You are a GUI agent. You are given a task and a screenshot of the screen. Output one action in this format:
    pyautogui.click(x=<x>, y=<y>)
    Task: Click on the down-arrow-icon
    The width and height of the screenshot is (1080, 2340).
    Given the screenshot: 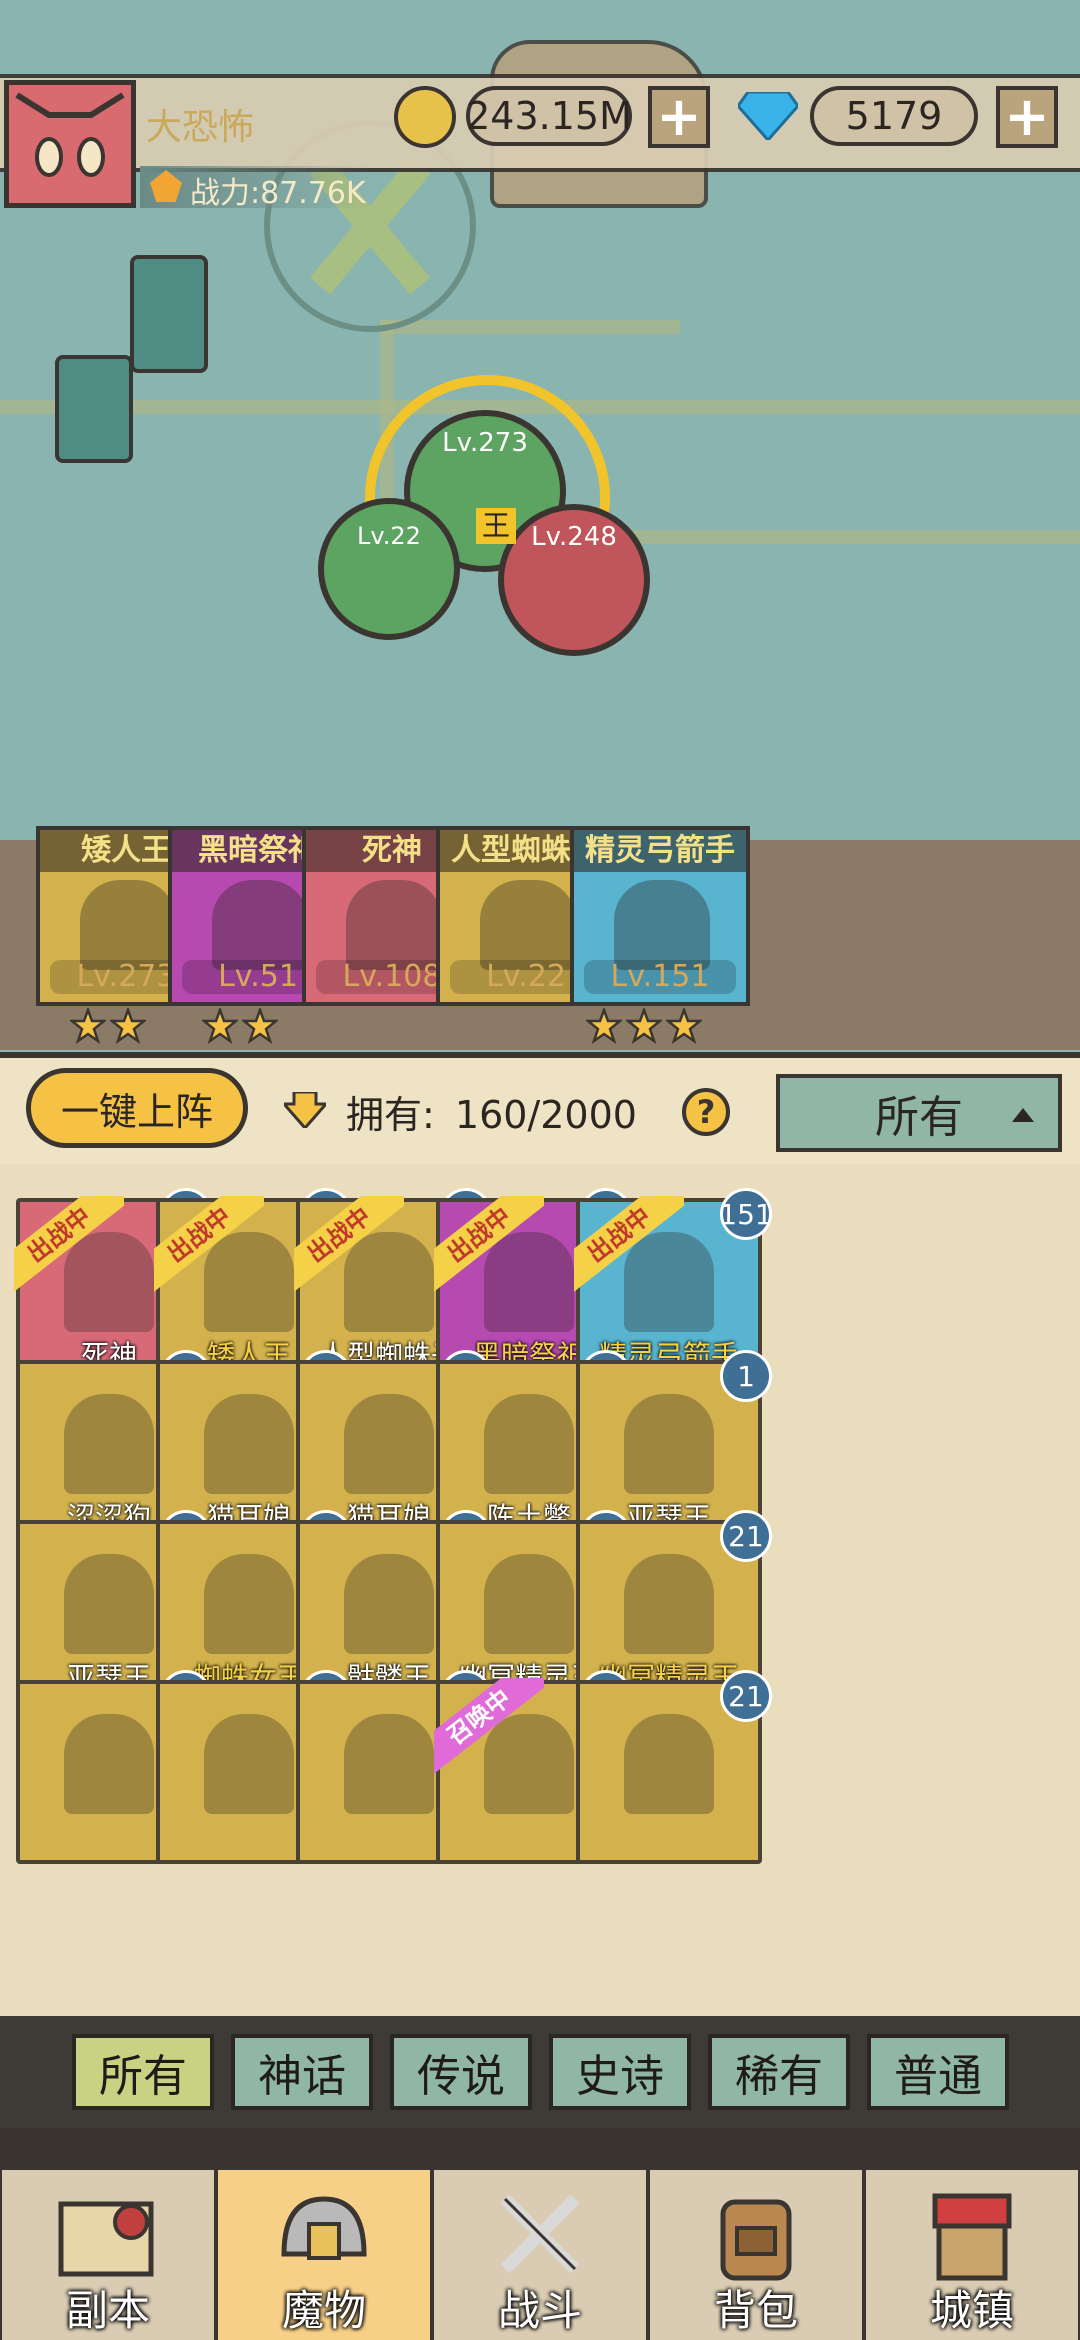 What is the action you would take?
    pyautogui.click(x=305, y=1110)
    